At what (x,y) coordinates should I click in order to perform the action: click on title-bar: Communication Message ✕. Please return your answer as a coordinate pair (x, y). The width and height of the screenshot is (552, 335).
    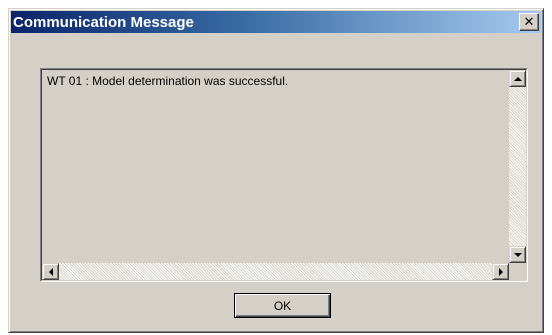
    Looking at the image, I should click on (276, 22).